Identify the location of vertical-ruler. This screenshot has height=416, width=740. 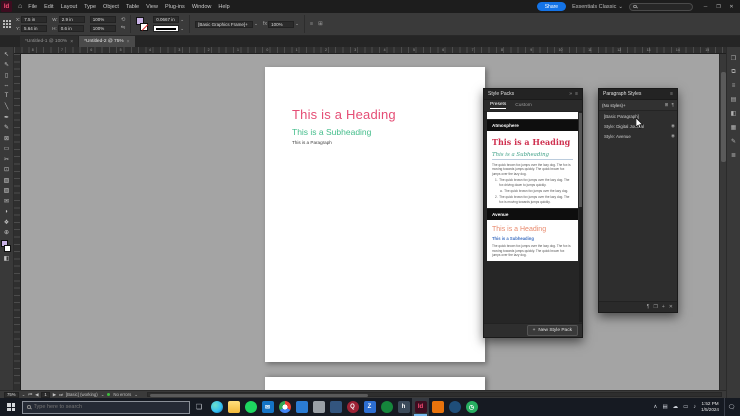
(17, 222).